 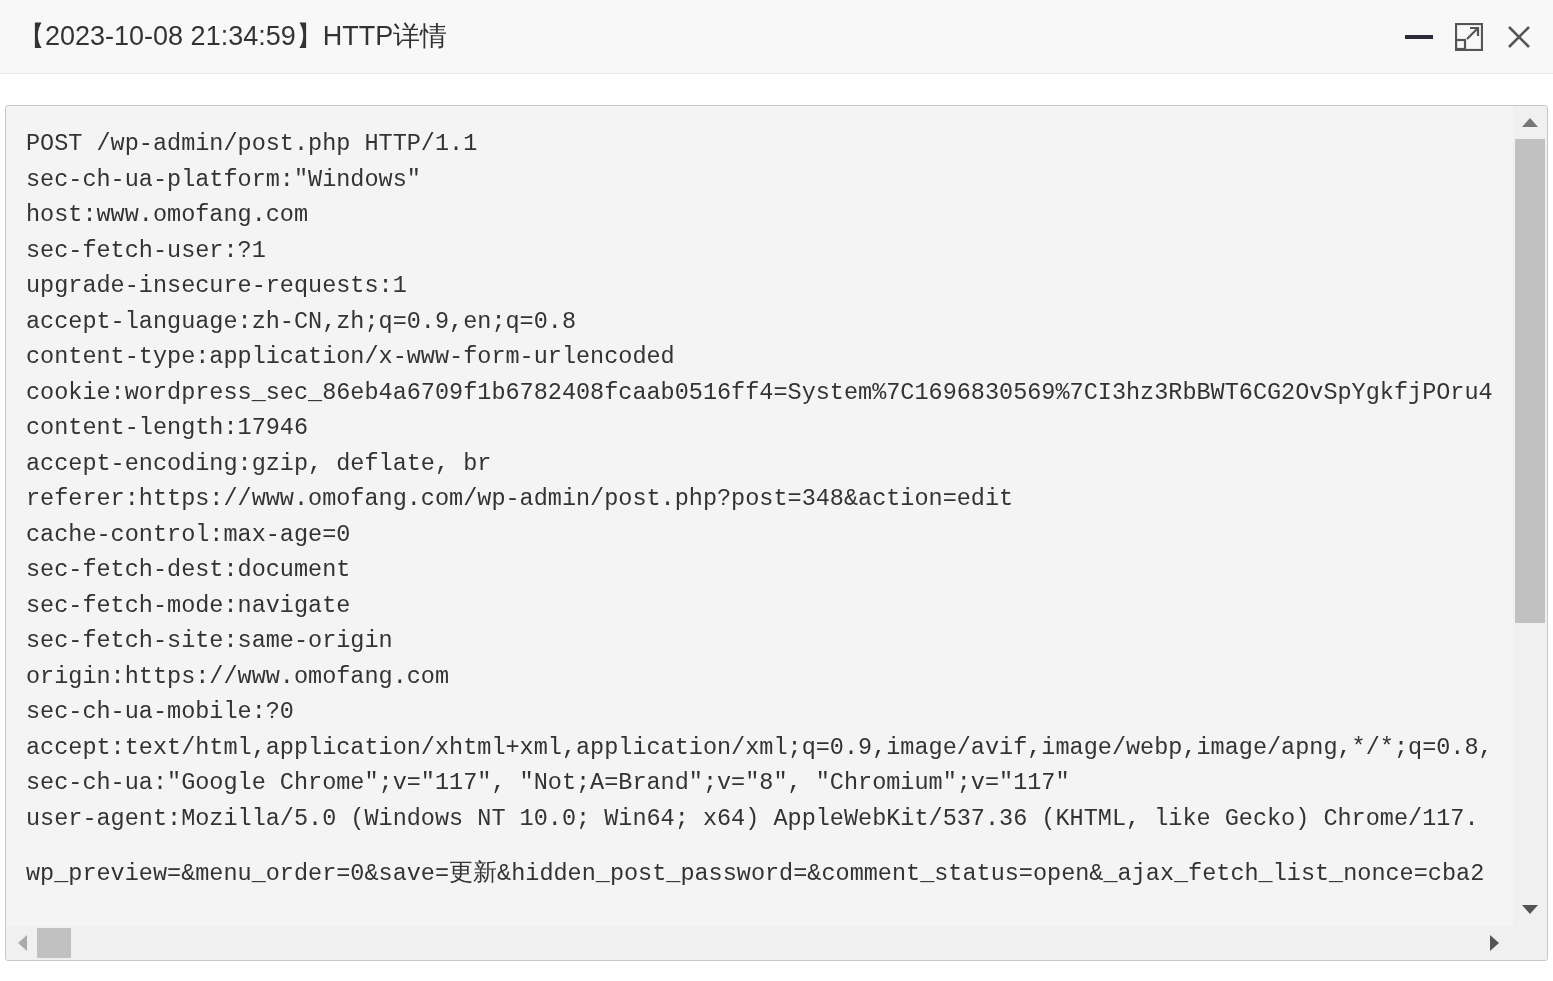 I want to click on header-line: referer:https://www.omofang.com/wp-admin/post.php?post=348&action=edit, so click(x=520, y=499).